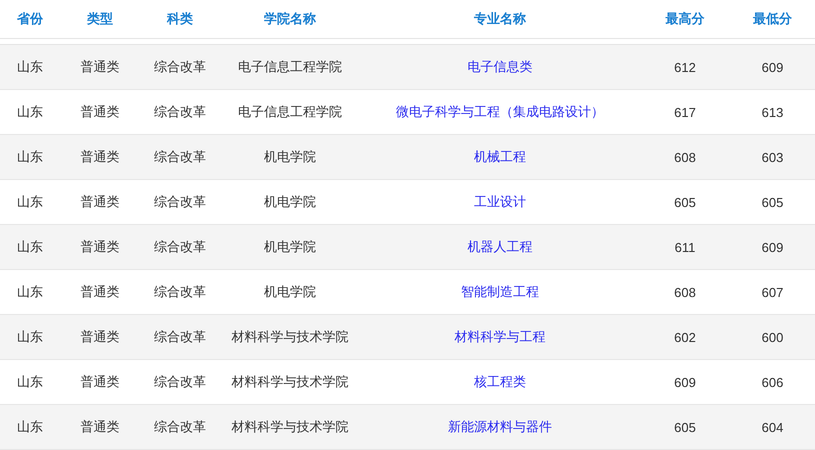 The image size is (815, 450). What do you see at coordinates (500, 157) in the screenshot?
I see `major-link: 机械工程` at bounding box center [500, 157].